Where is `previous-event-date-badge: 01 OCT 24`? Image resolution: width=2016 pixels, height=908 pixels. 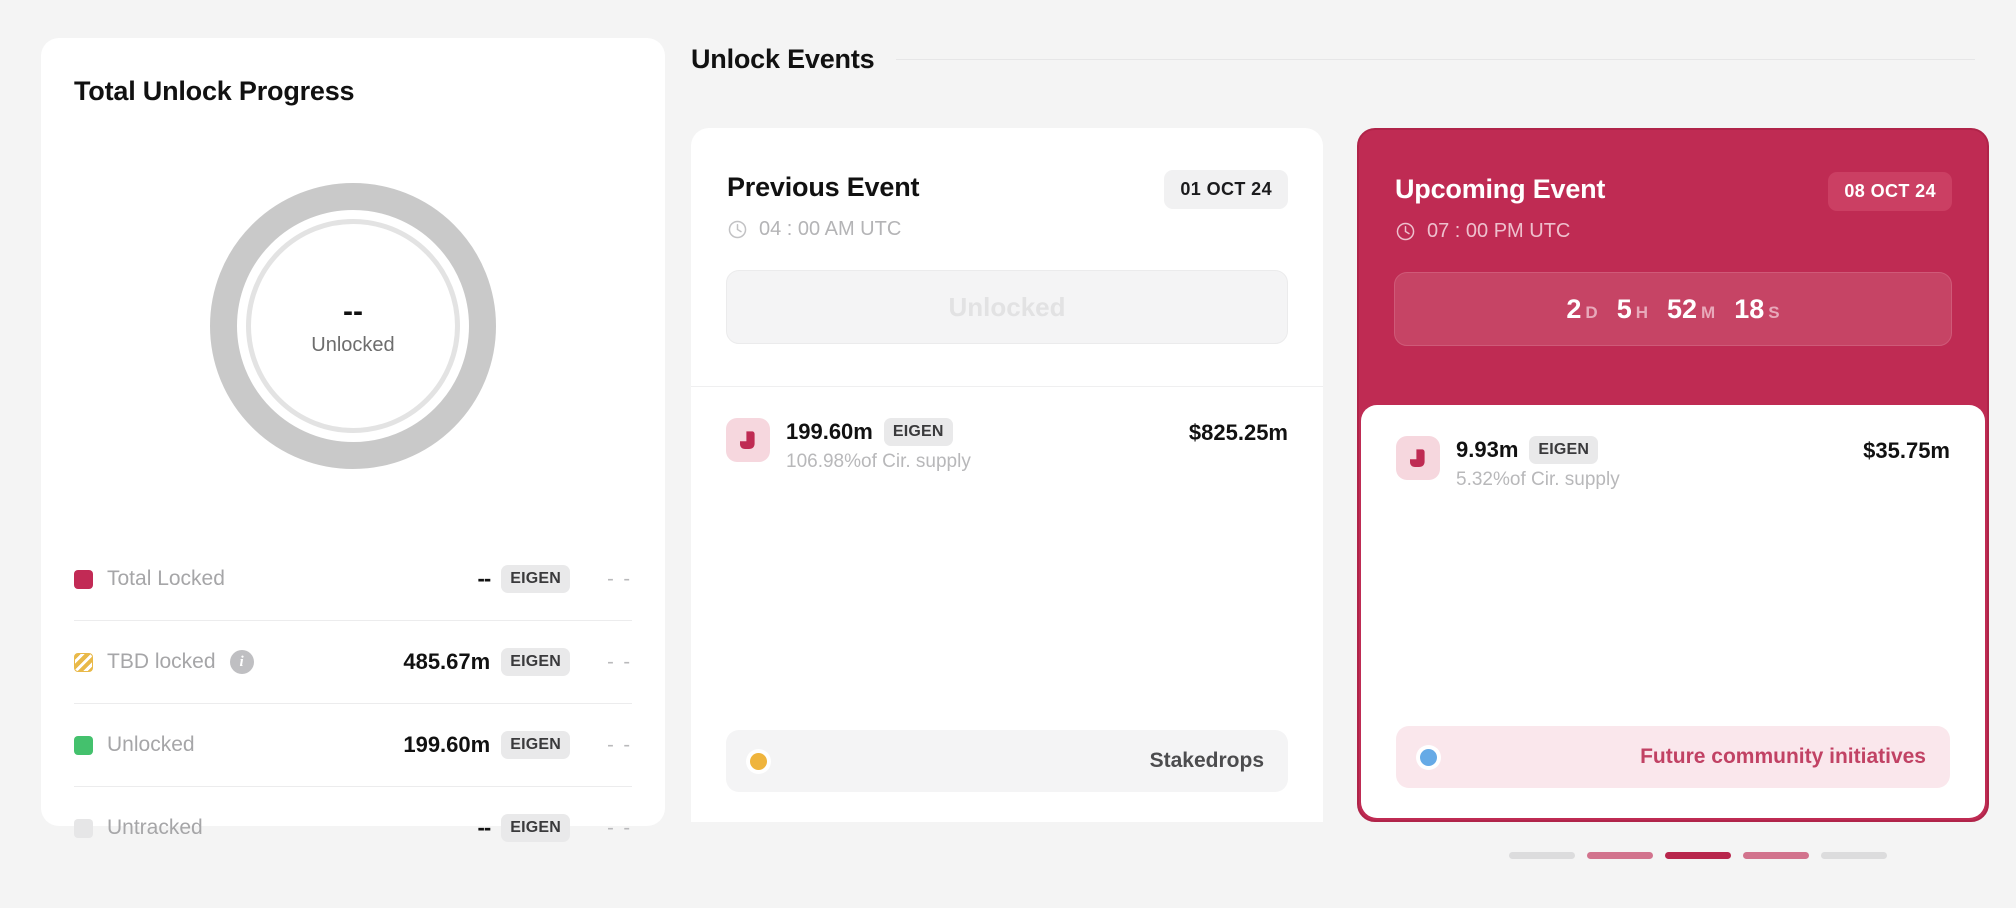
previous-event-date-badge: 01 OCT 24 is located at coordinates (1226, 189).